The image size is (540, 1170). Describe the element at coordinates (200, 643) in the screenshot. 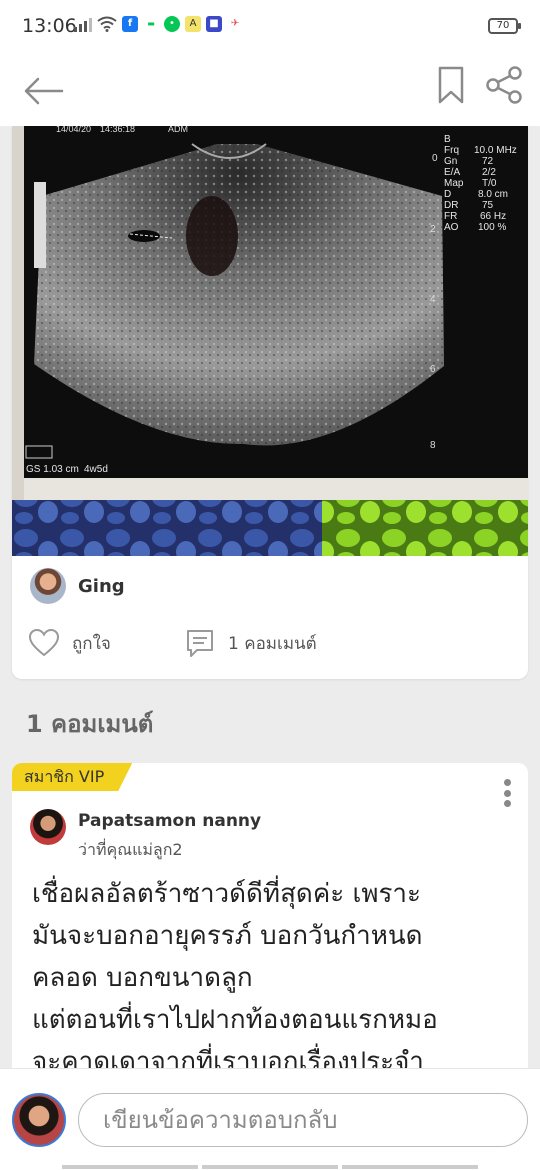

I see `comment-icon` at that location.